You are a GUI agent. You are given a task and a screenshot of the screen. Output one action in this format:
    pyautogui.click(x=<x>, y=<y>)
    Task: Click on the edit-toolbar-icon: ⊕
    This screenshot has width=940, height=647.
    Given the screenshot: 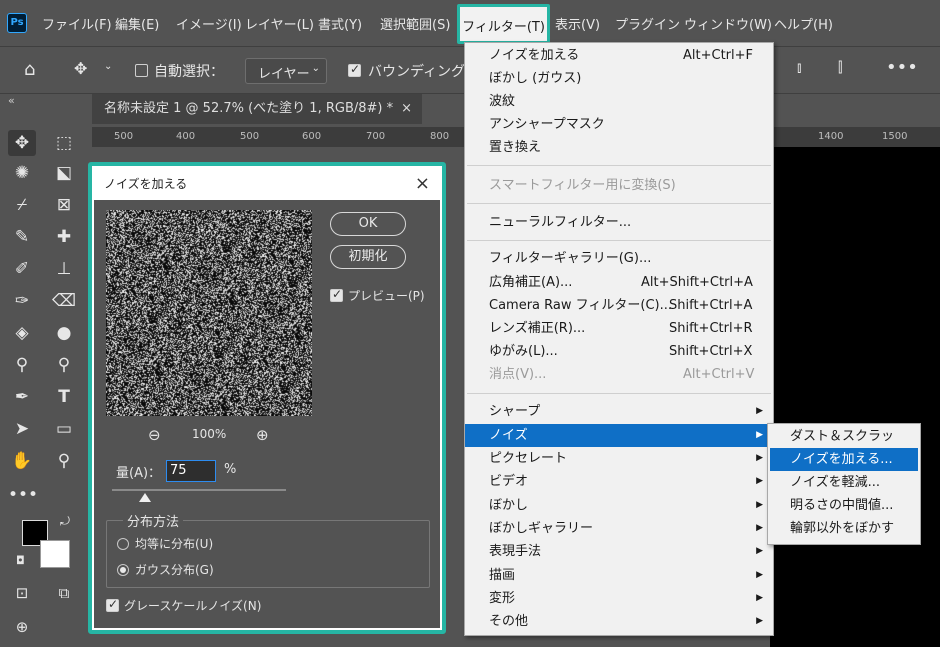 What is the action you would take?
    pyautogui.click(x=22, y=627)
    